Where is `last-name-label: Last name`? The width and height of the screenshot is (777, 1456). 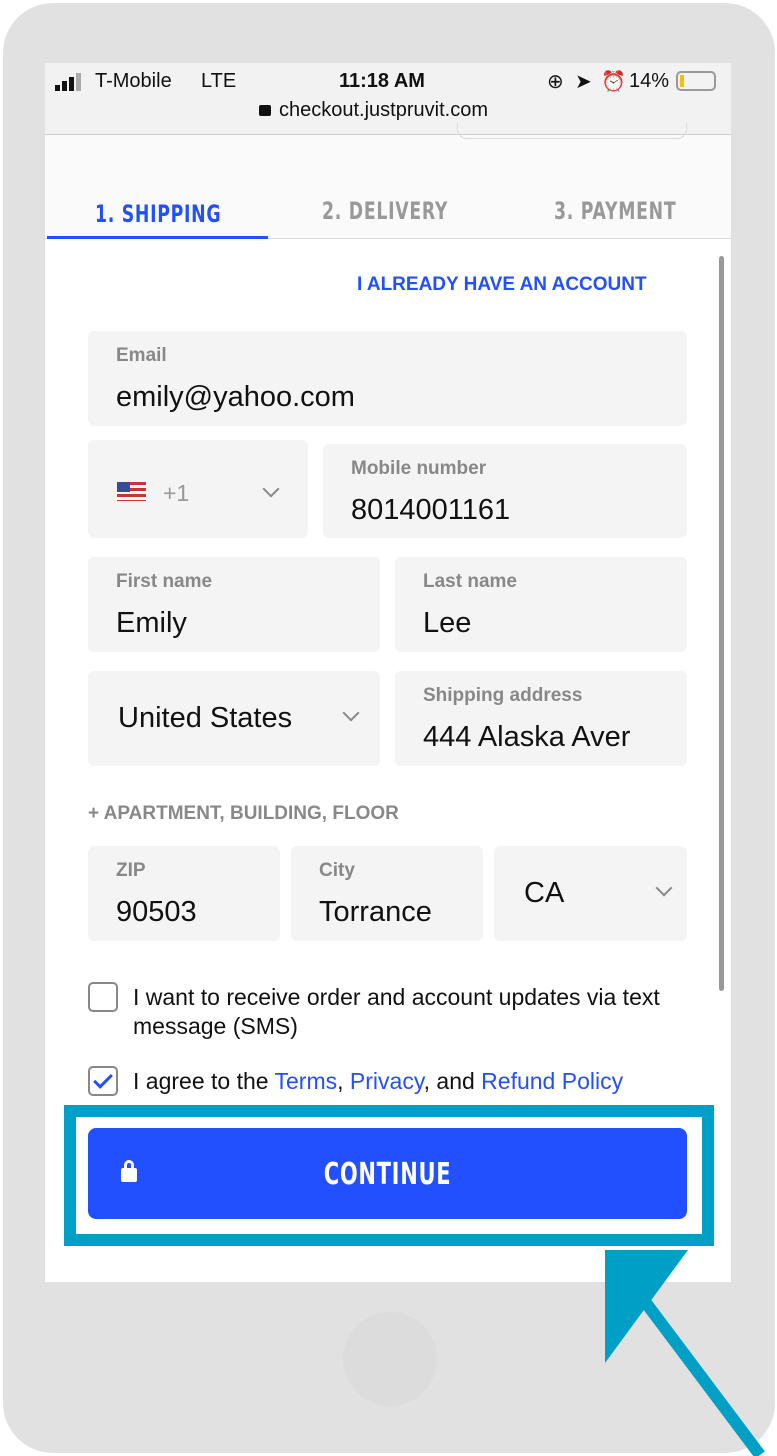 last-name-label: Last name is located at coordinates (470, 581).